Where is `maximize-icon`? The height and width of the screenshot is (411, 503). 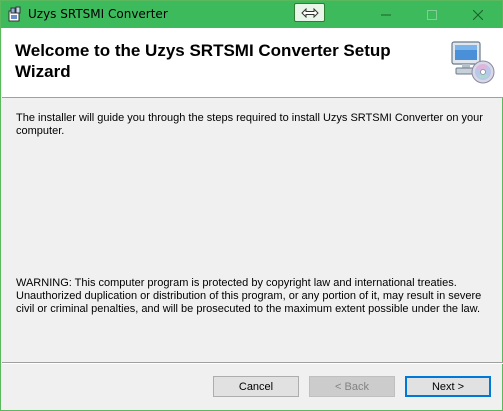 maximize-icon is located at coordinates (432, 14).